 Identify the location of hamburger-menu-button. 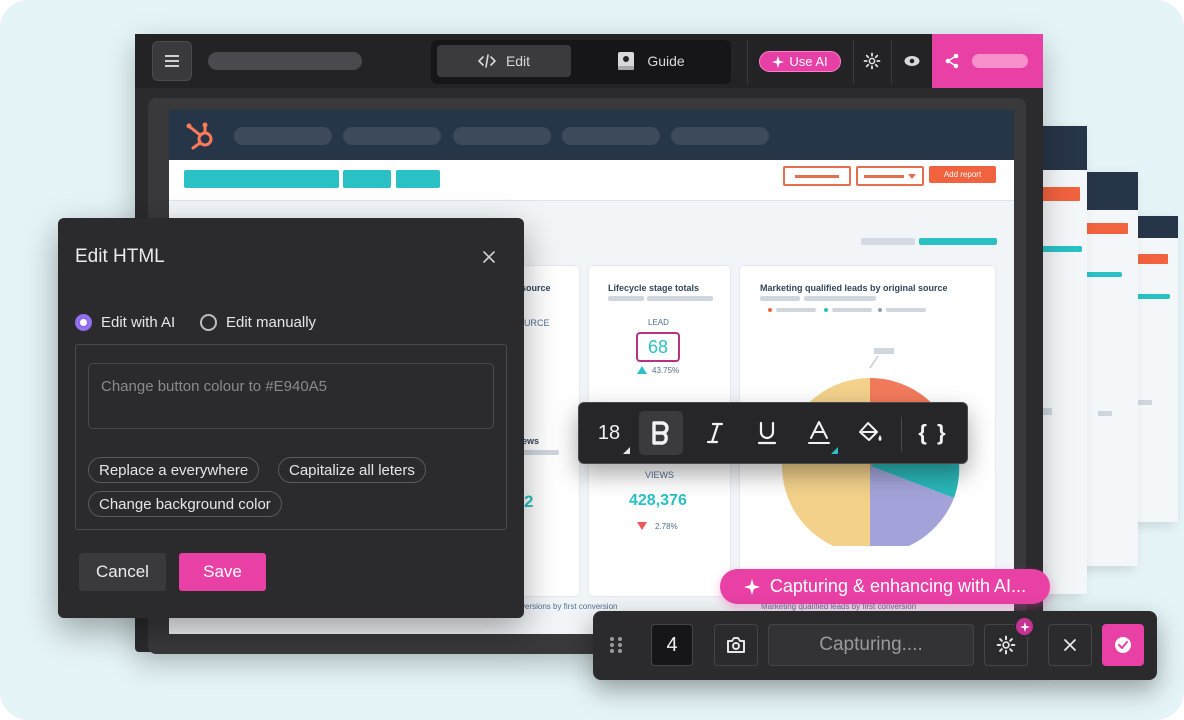
(172, 61).